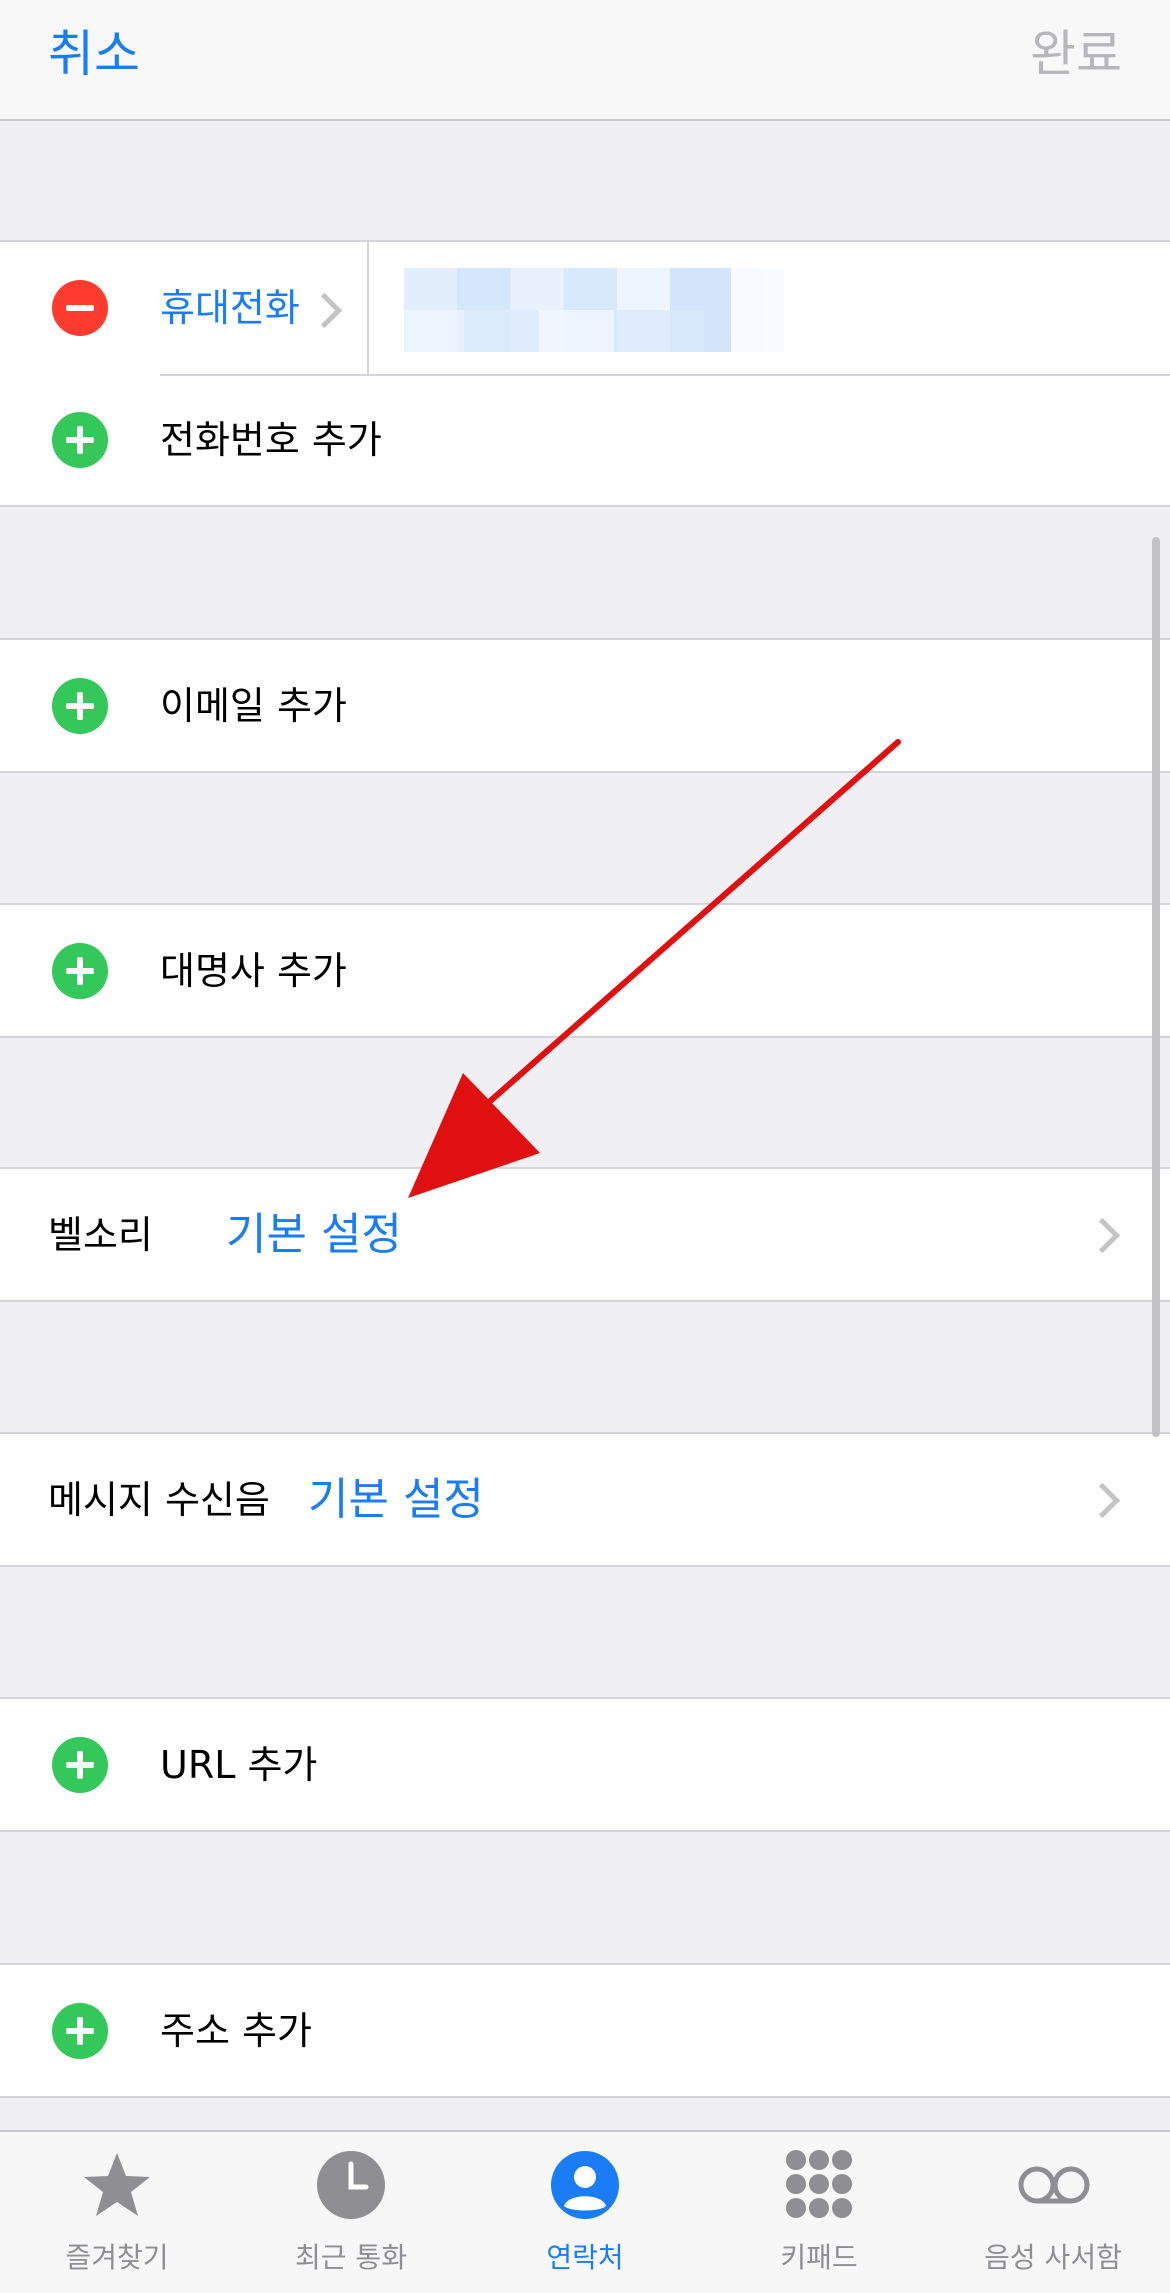 This screenshot has width=1170, height=2293. I want to click on tab-label: 음성 사서함, so click(1053, 2257).